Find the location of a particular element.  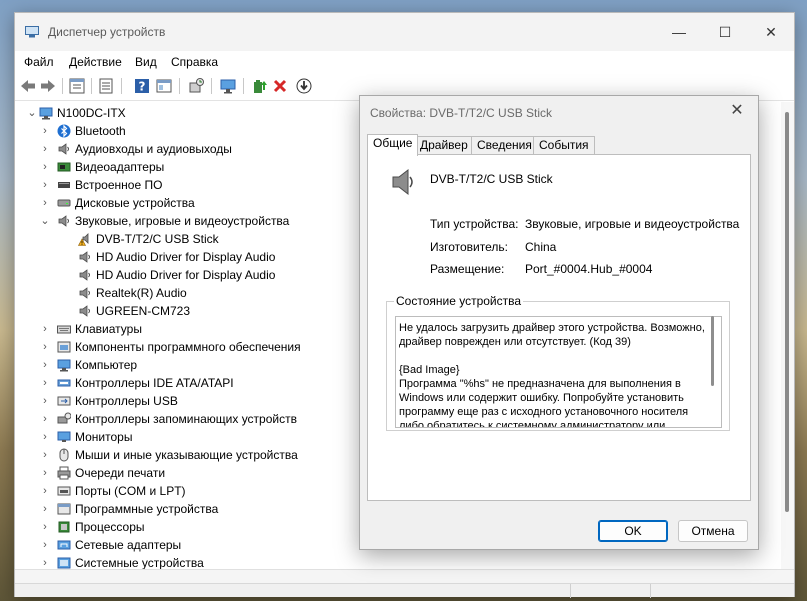

minimize-button: — is located at coordinates (679, 32).